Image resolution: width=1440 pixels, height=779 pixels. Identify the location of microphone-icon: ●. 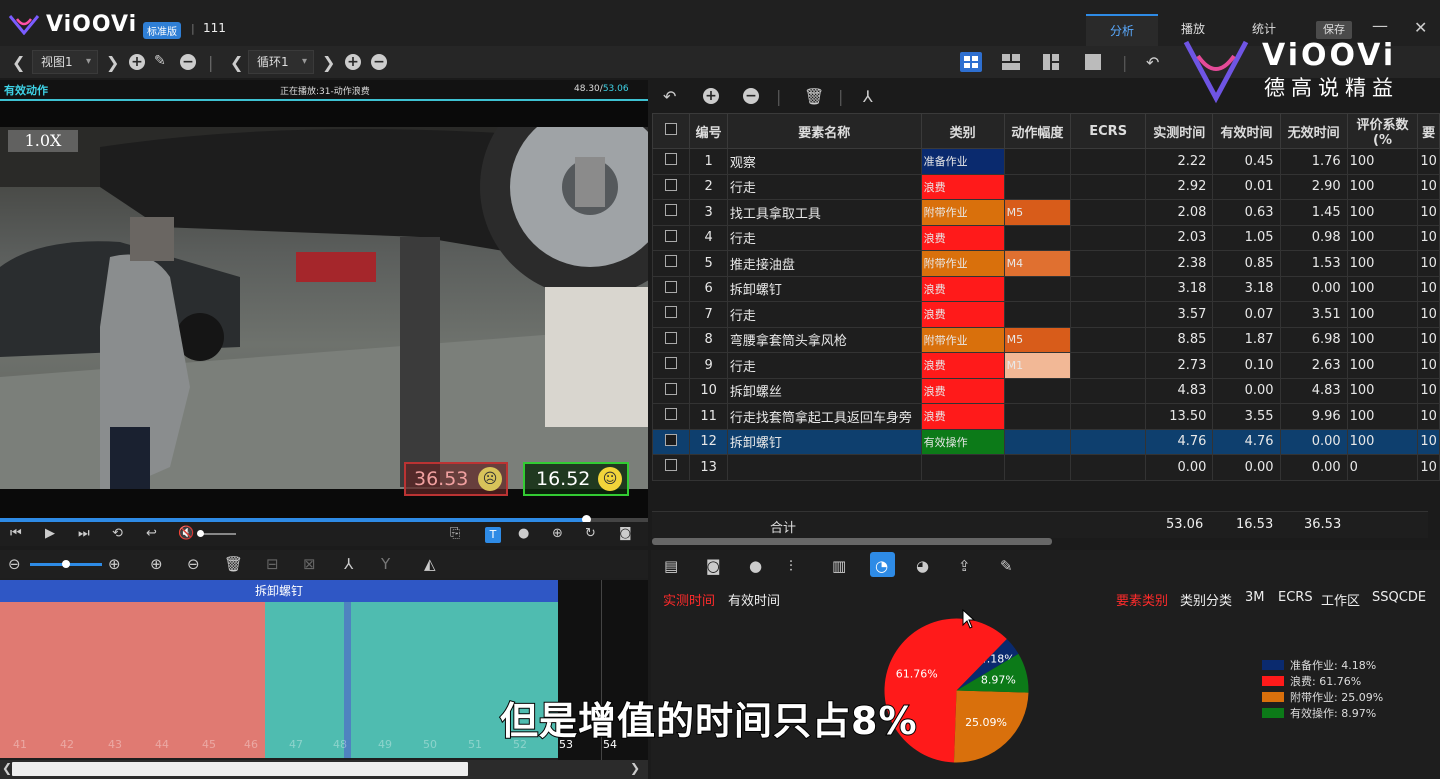
(755, 566).